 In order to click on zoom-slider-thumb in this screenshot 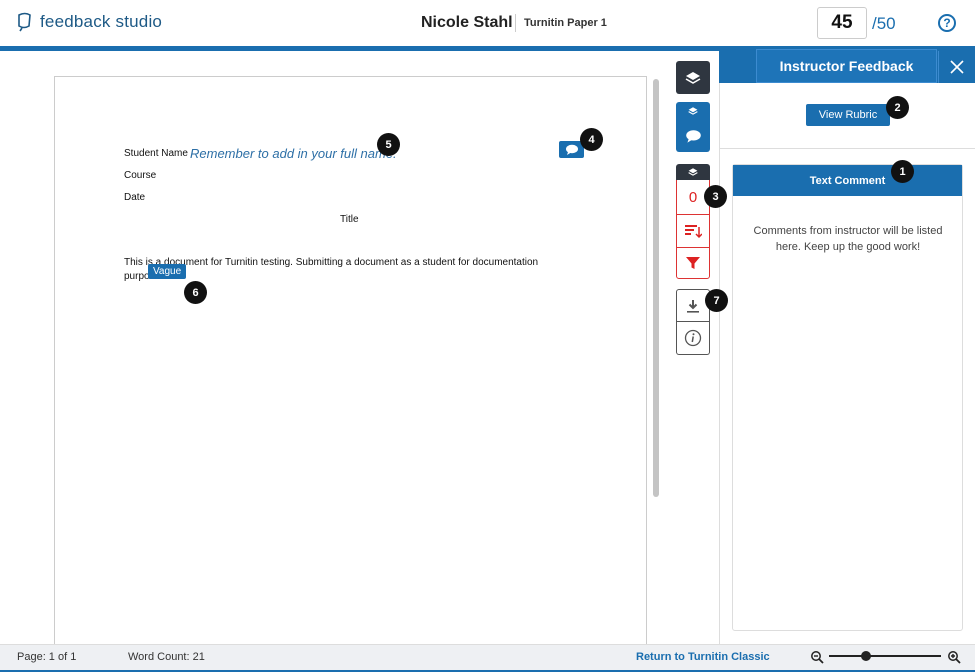, I will do `click(865, 656)`.